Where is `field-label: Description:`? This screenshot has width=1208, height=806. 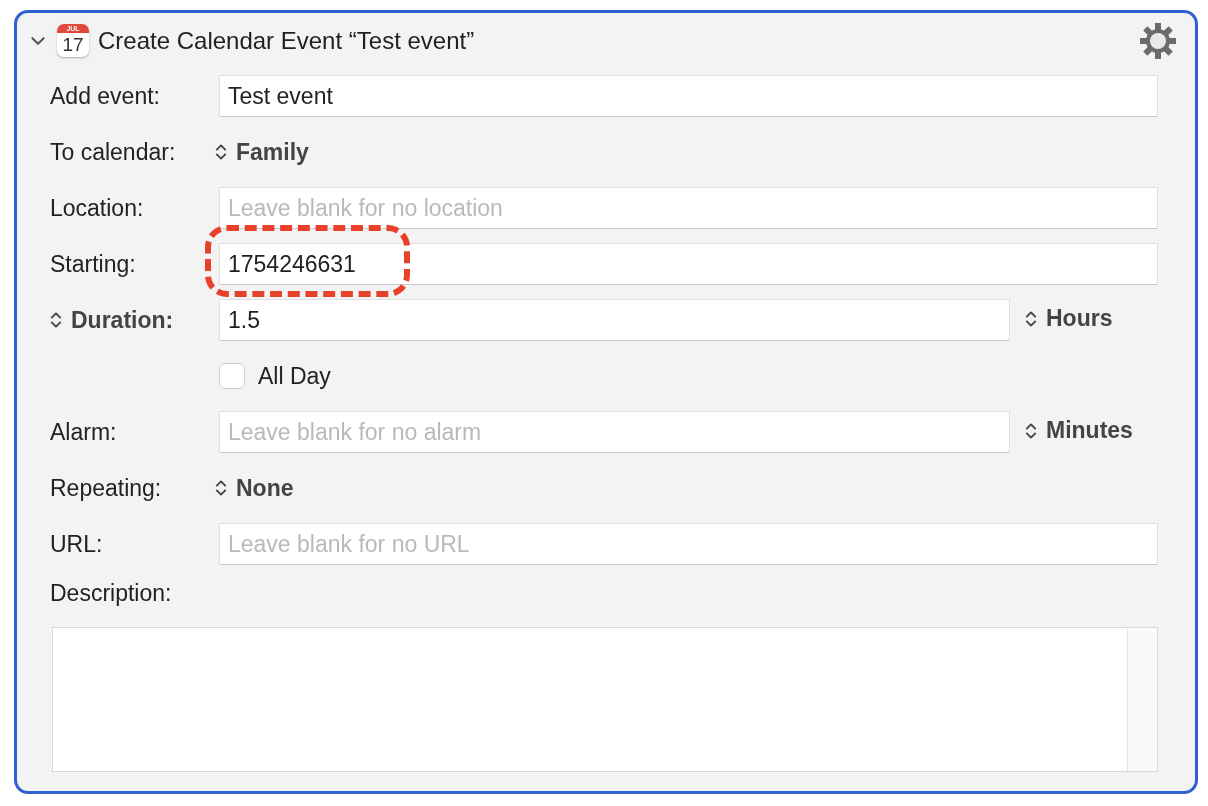
field-label: Description: is located at coordinates (111, 593).